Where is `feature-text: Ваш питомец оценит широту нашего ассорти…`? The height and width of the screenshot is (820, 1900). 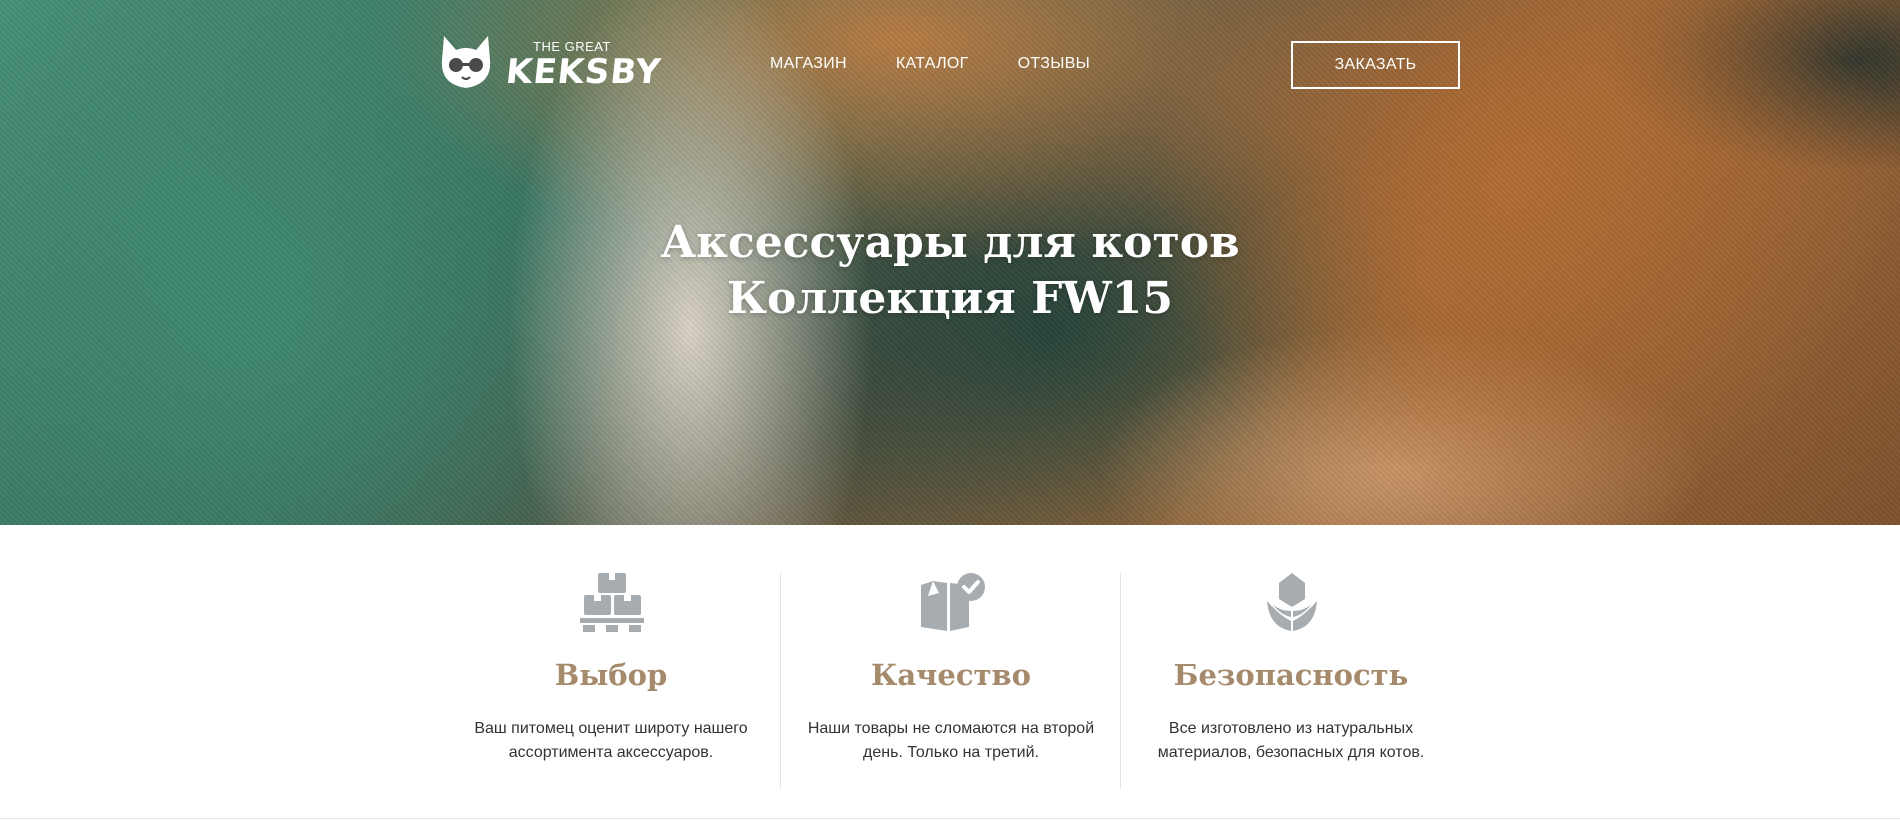 feature-text: Ваш питомец оценит широту нашего ассорти… is located at coordinates (611, 740).